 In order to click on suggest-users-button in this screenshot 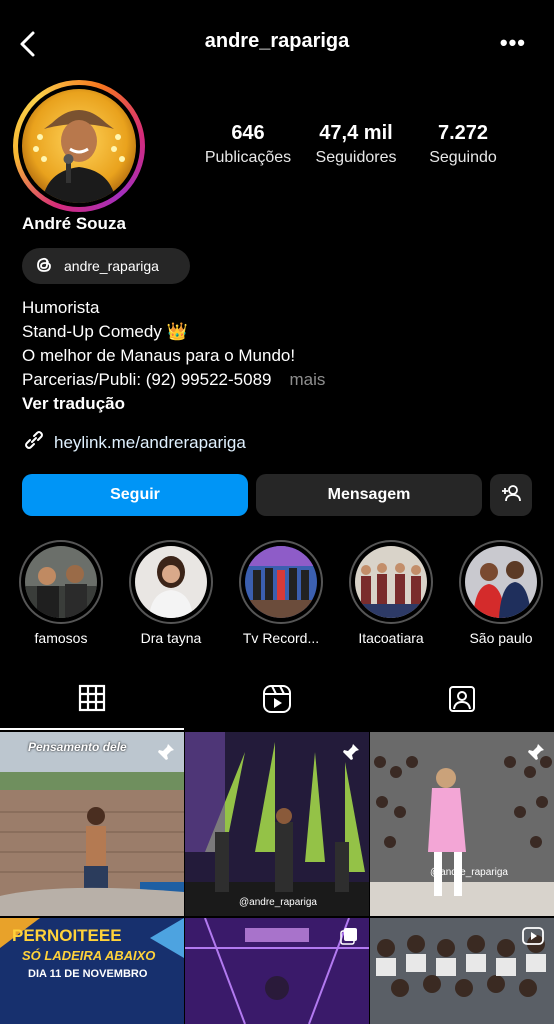, I will do `click(511, 495)`.